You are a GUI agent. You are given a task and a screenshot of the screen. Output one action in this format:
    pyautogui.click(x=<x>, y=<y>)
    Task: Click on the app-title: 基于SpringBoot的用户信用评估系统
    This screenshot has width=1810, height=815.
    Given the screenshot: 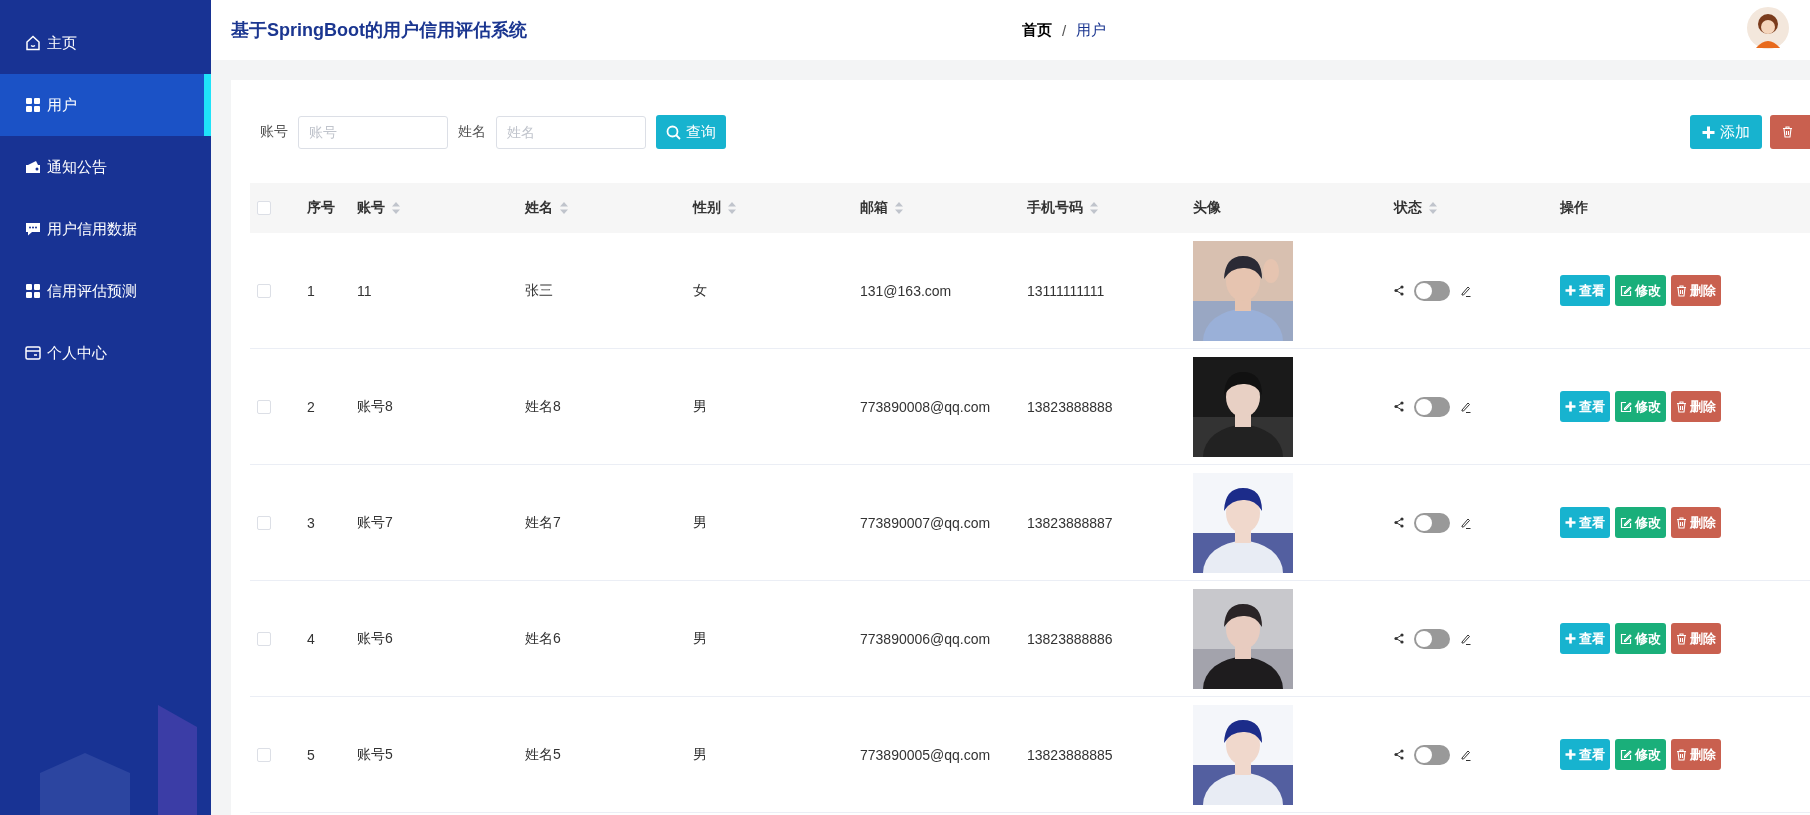 What is the action you would take?
    pyautogui.click(x=379, y=30)
    